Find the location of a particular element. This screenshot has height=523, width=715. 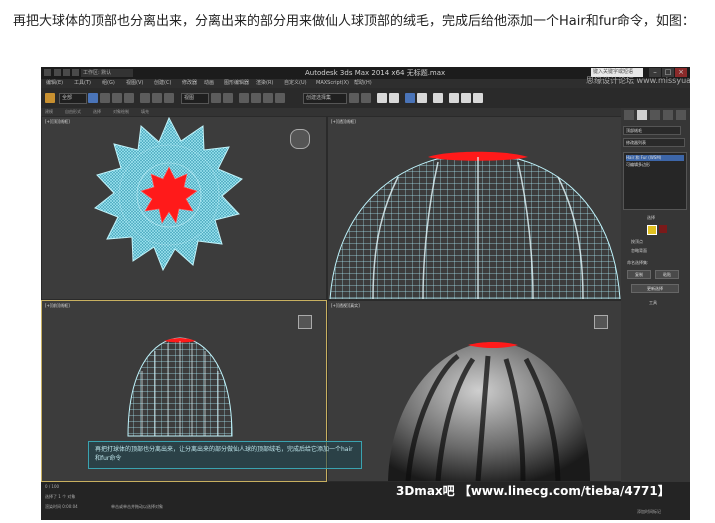

menu-item: 组(G) is located at coordinates (108, 83).